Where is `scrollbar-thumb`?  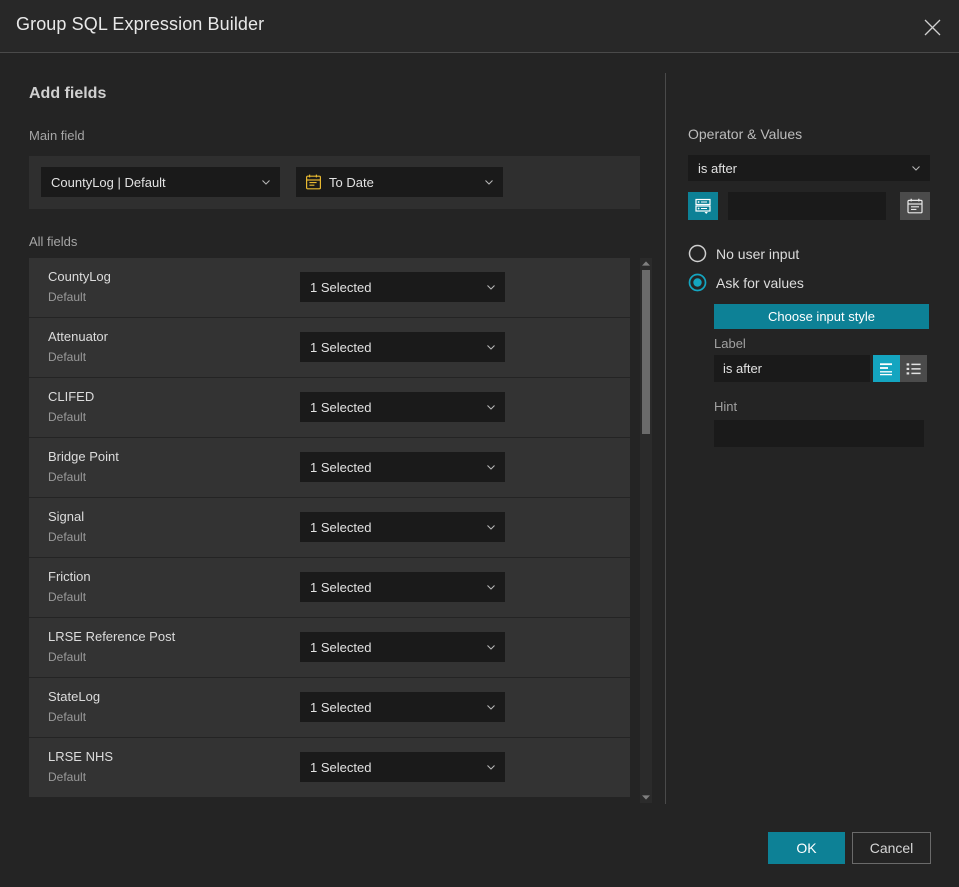
scrollbar-thumb is located at coordinates (646, 352).